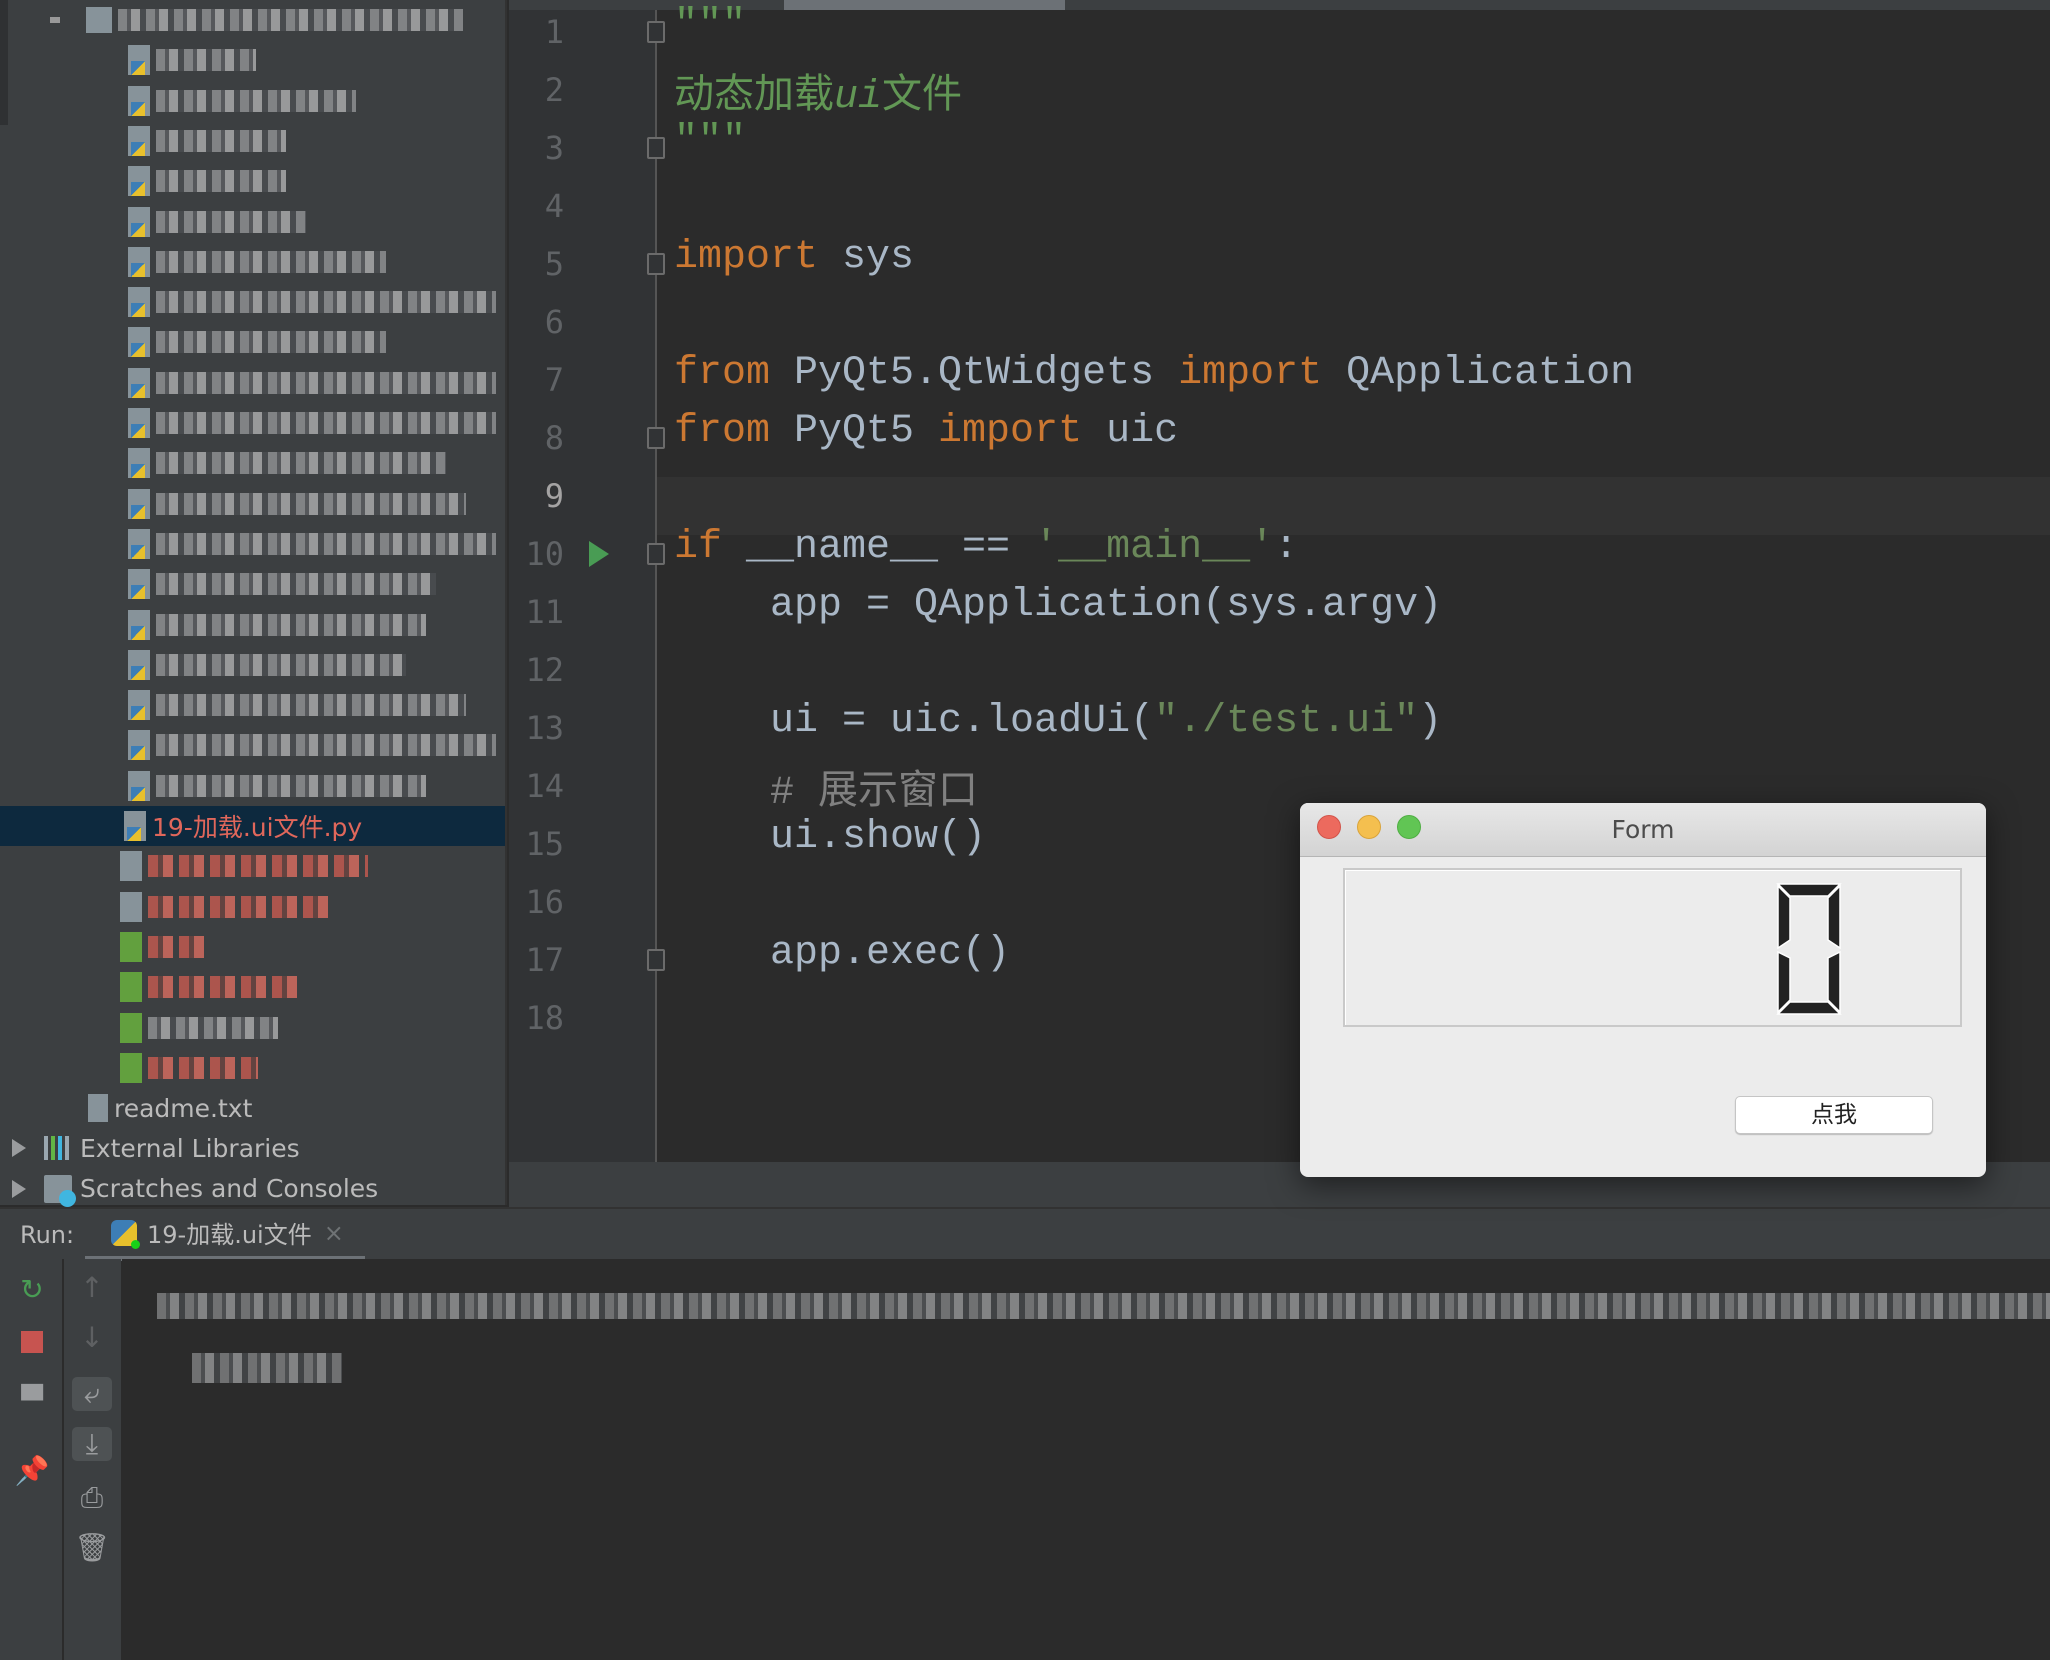  I want to click on run-tab: 19-加载.ui文件 ×, so click(225, 1235).